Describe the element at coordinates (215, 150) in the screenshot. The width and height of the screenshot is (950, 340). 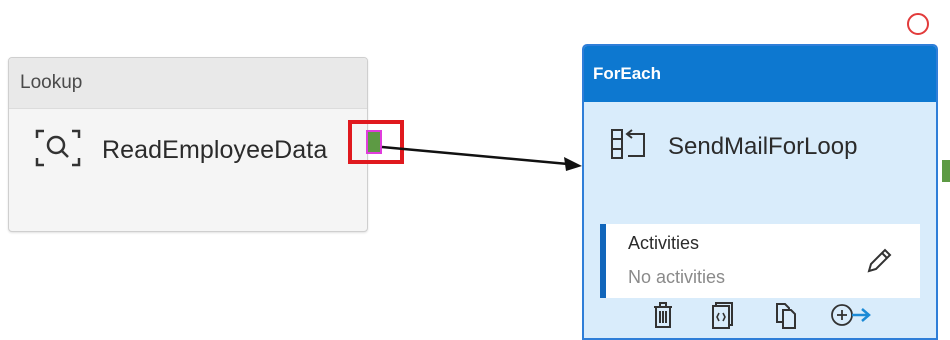
I see `lookup-activity-name: ReadEmployeeData` at that location.